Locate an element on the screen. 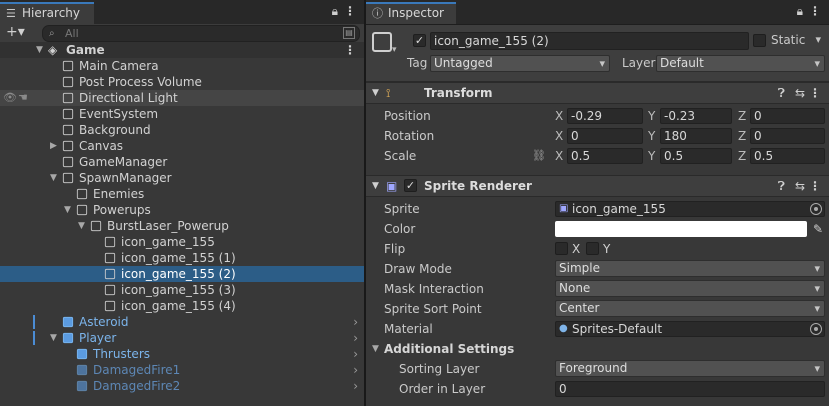 Image resolution: width=829 pixels, height=406 pixels. list-item-row: icon_game_155 is located at coordinates (182, 242).